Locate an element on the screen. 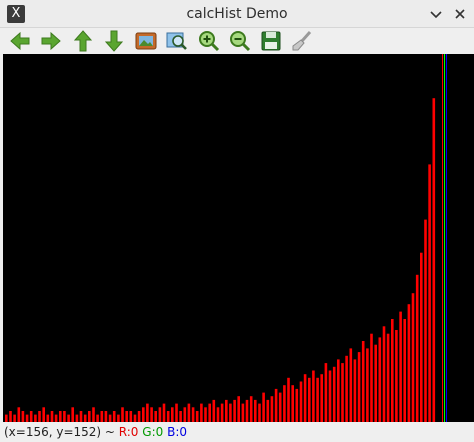 This screenshot has width=474, height=442. zoom-region-button is located at coordinates (177, 41).